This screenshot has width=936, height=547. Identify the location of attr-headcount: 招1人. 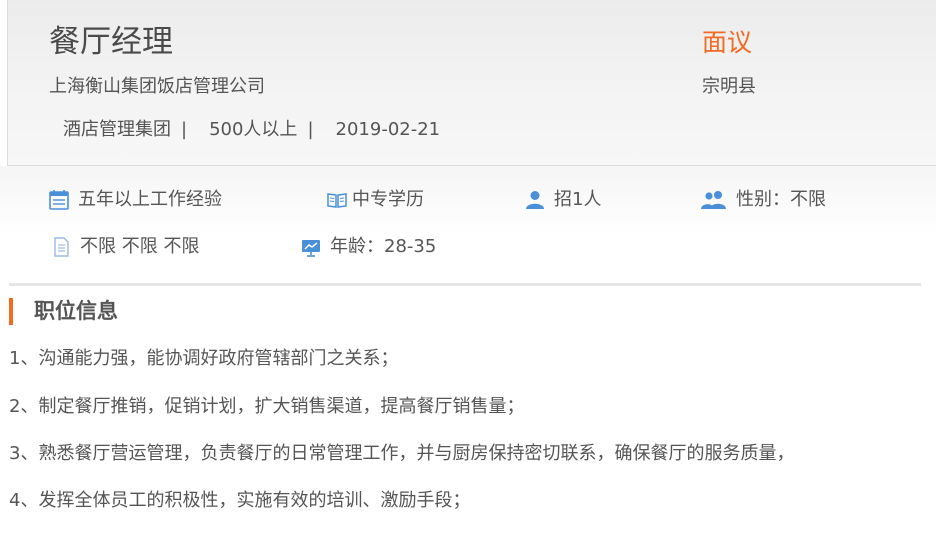
(562, 200).